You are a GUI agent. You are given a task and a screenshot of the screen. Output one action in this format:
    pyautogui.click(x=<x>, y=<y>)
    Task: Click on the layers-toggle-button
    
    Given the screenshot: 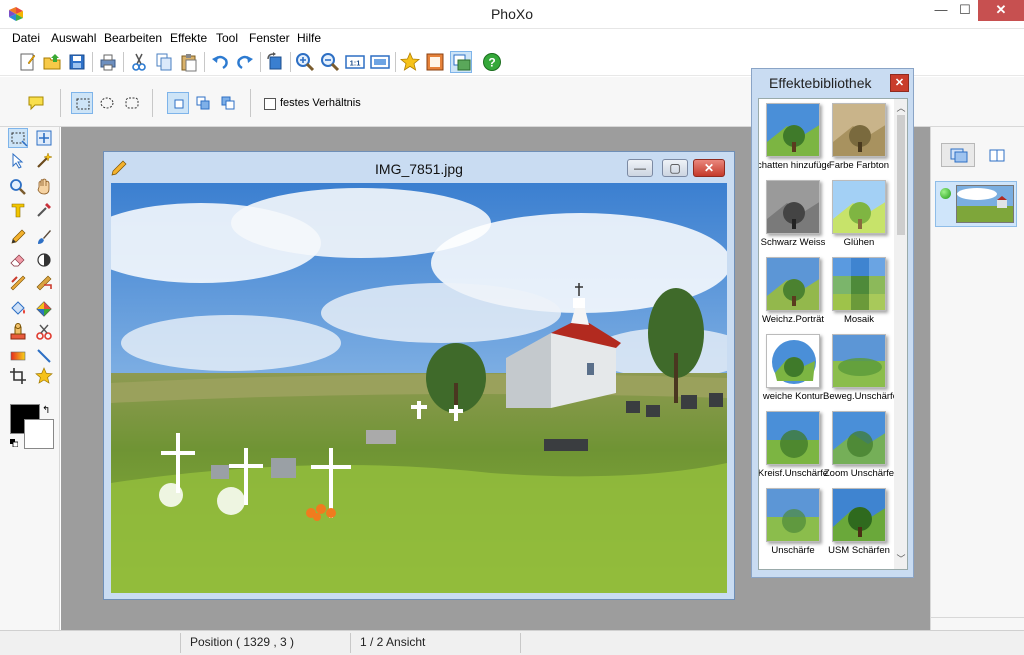 What is the action you would take?
    pyautogui.click(x=461, y=62)
    